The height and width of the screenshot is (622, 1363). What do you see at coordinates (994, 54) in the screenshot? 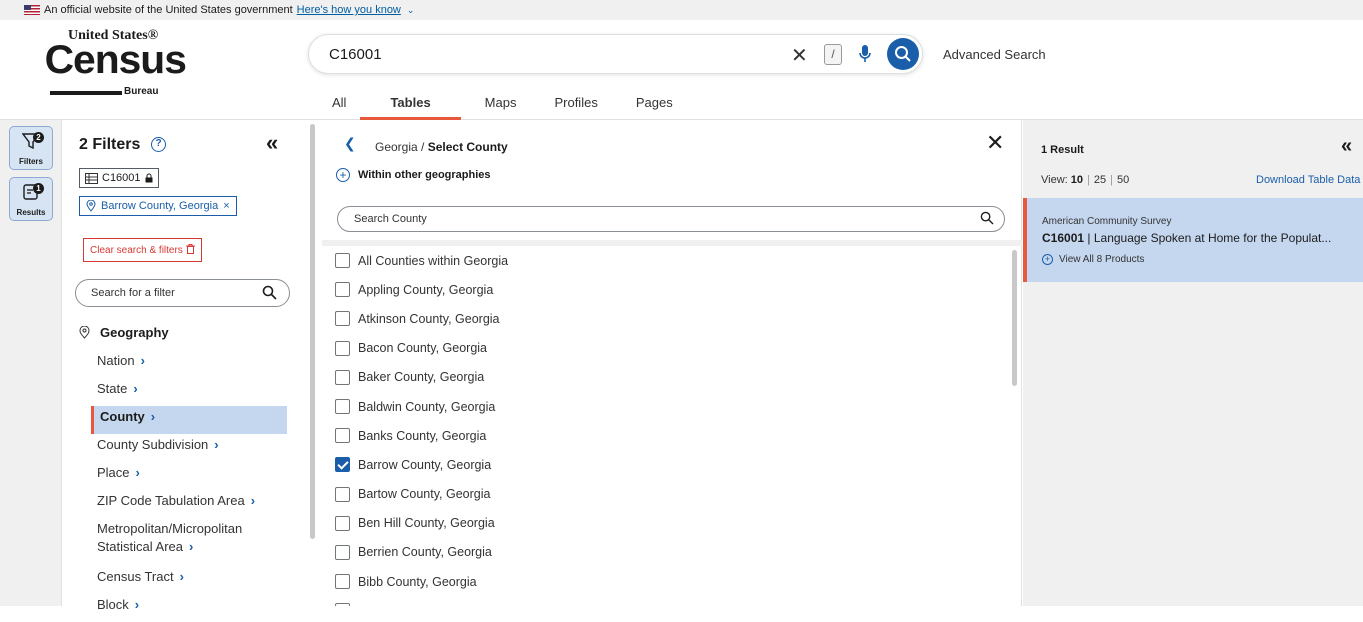
I see `advanced-search-link: Advanced Search` at bounding box center [994, 54].